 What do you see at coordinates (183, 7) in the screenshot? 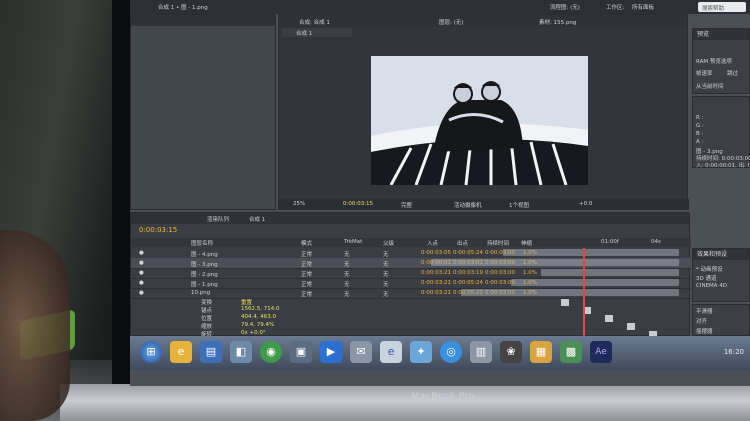
I see `project-tab: 合成 1 • 图 - 1.png` at bounding box center [183, 7].